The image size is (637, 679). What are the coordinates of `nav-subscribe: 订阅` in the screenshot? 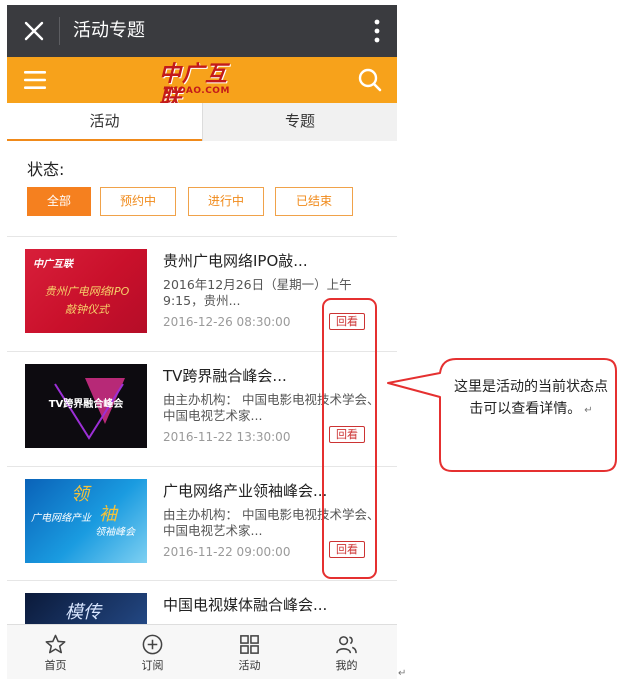 It's located at (152, 652).